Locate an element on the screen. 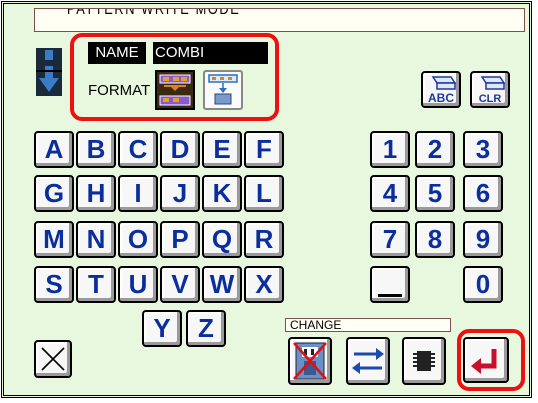 This screenshot has height=403, width=538. name-format-highlight is located at coordinates (174, 77).